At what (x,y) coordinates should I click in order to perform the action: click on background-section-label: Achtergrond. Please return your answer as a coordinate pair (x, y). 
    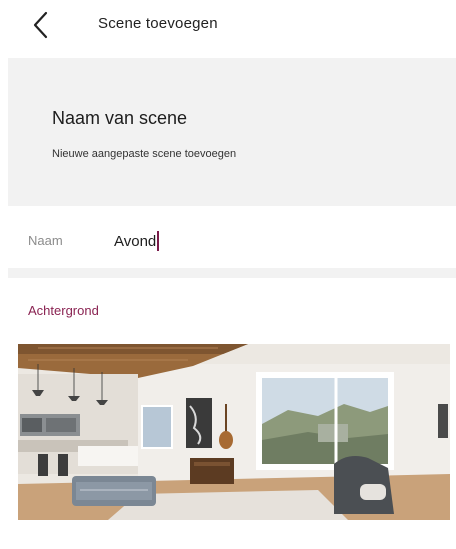
    Looking at the image, I should click on (63, 310).